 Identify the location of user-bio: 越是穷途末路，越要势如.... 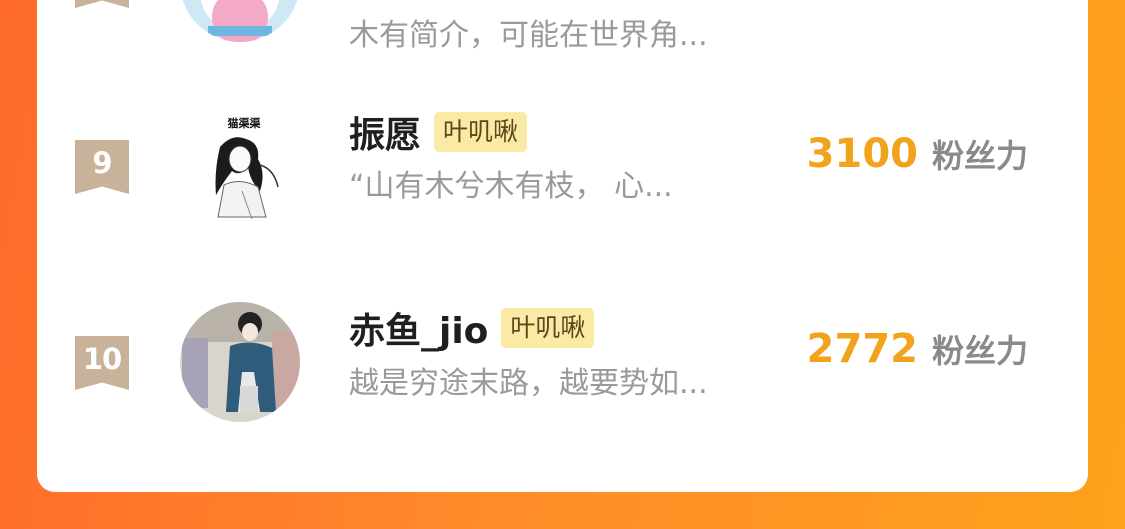
(528, 383).